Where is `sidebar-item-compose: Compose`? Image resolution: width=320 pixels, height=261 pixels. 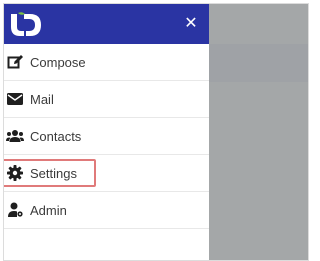
sidebar-item-compose: Compose is located at coordinates (106, 62).